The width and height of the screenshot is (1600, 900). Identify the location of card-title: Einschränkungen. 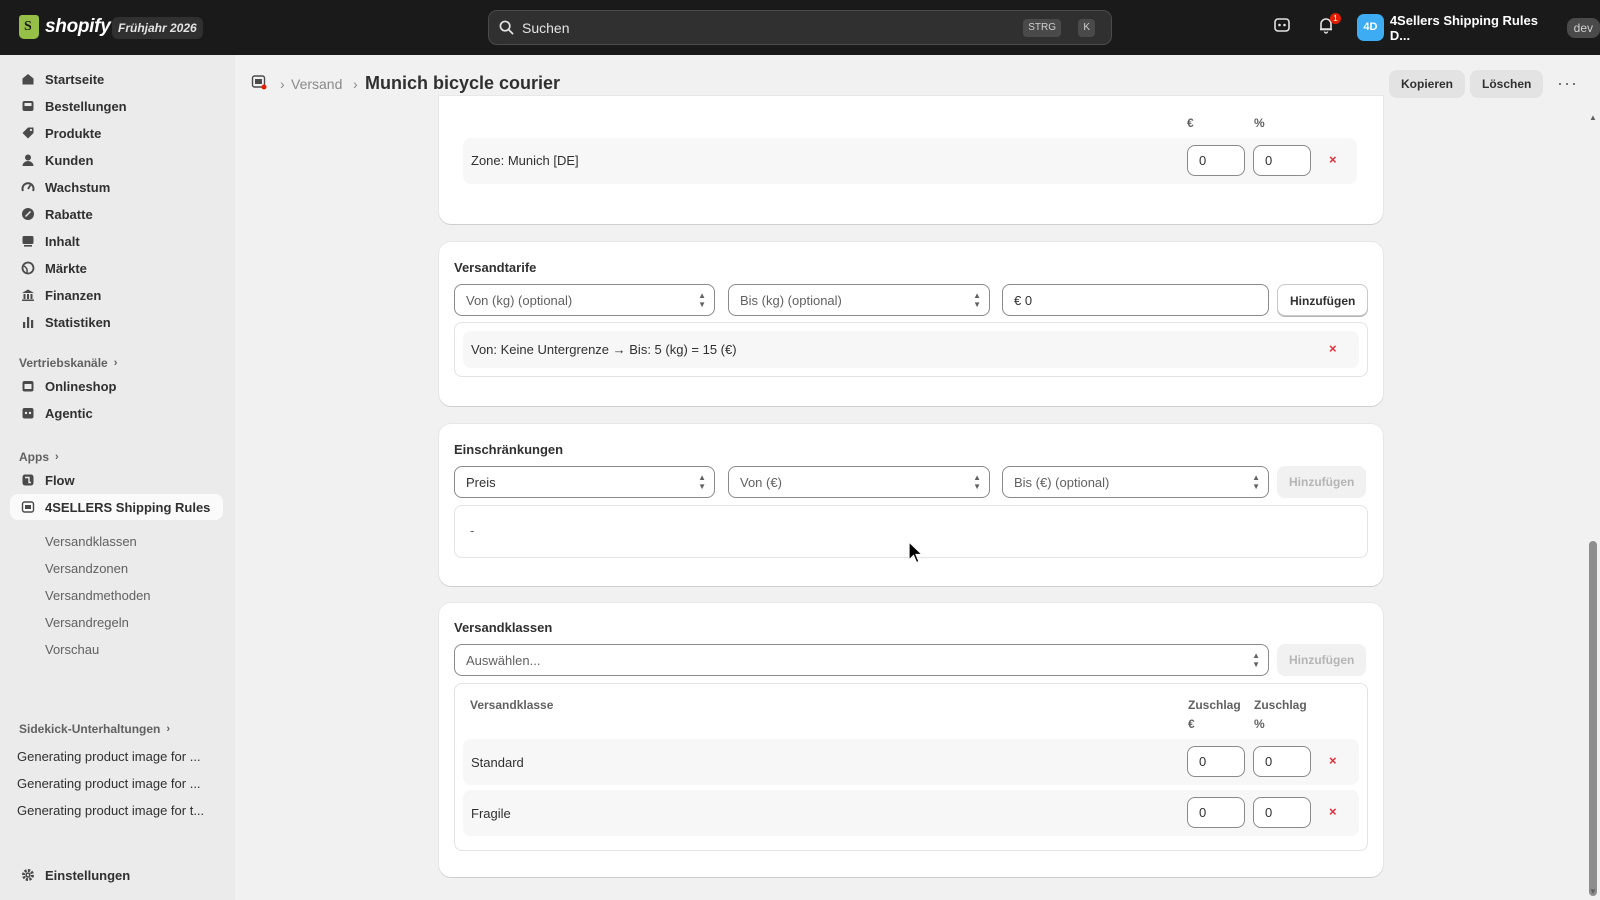
(509, 449).